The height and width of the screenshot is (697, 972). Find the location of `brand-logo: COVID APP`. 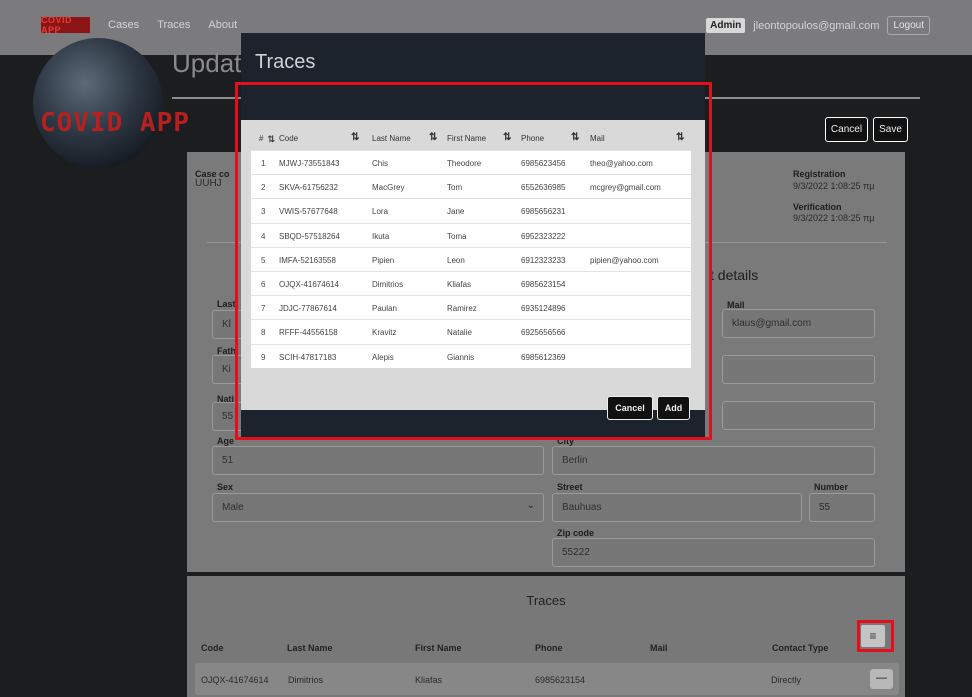

brand-logo: COVID APP is located at coordinates (65, 25).